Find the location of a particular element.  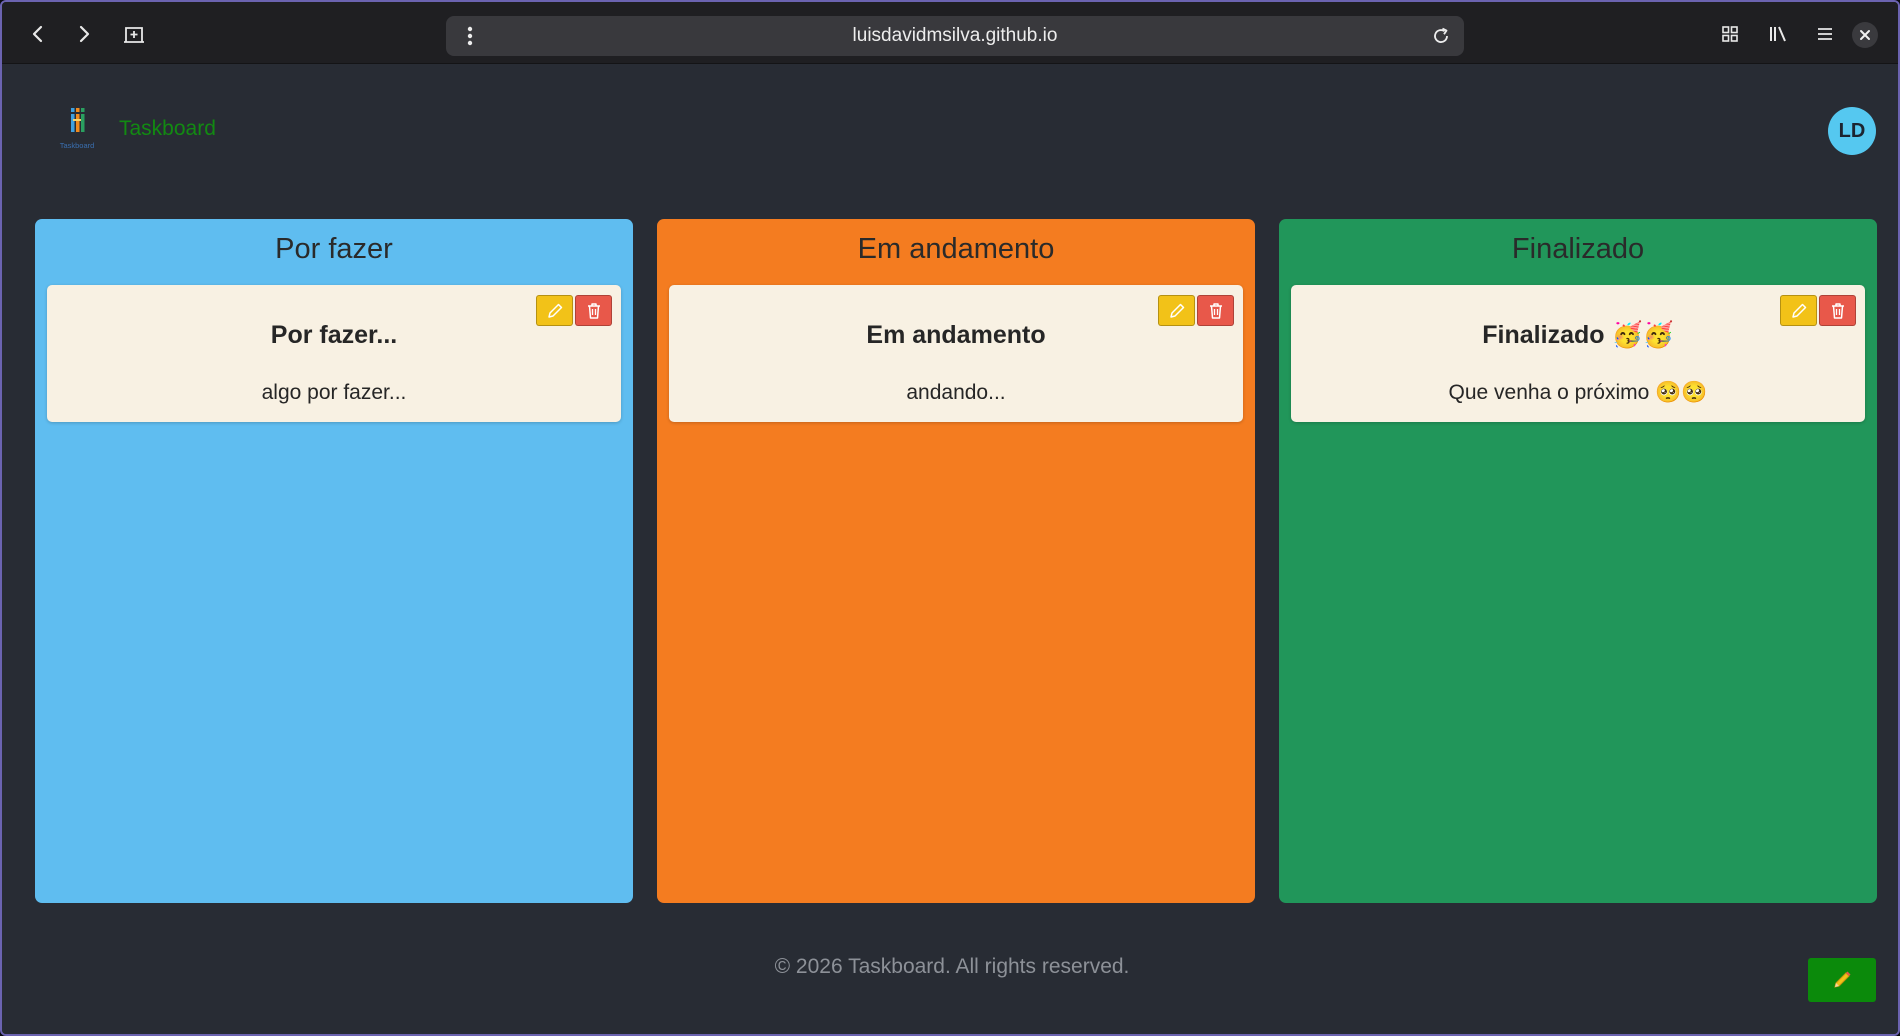

close-icon is located at coordinates (1865, 35).